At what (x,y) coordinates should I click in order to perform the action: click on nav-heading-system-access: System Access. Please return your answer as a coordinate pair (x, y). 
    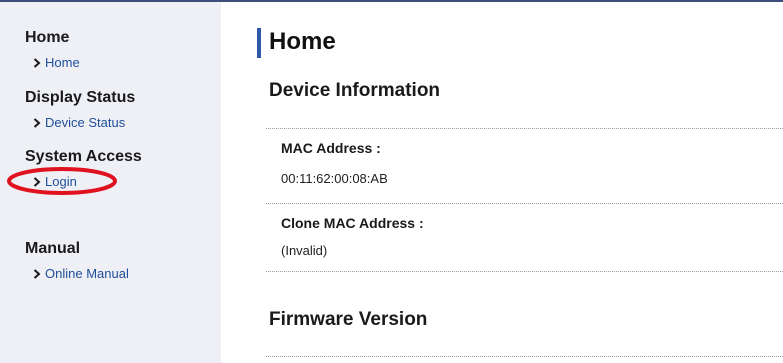
    Looking at the image, I should click on (83, 156).